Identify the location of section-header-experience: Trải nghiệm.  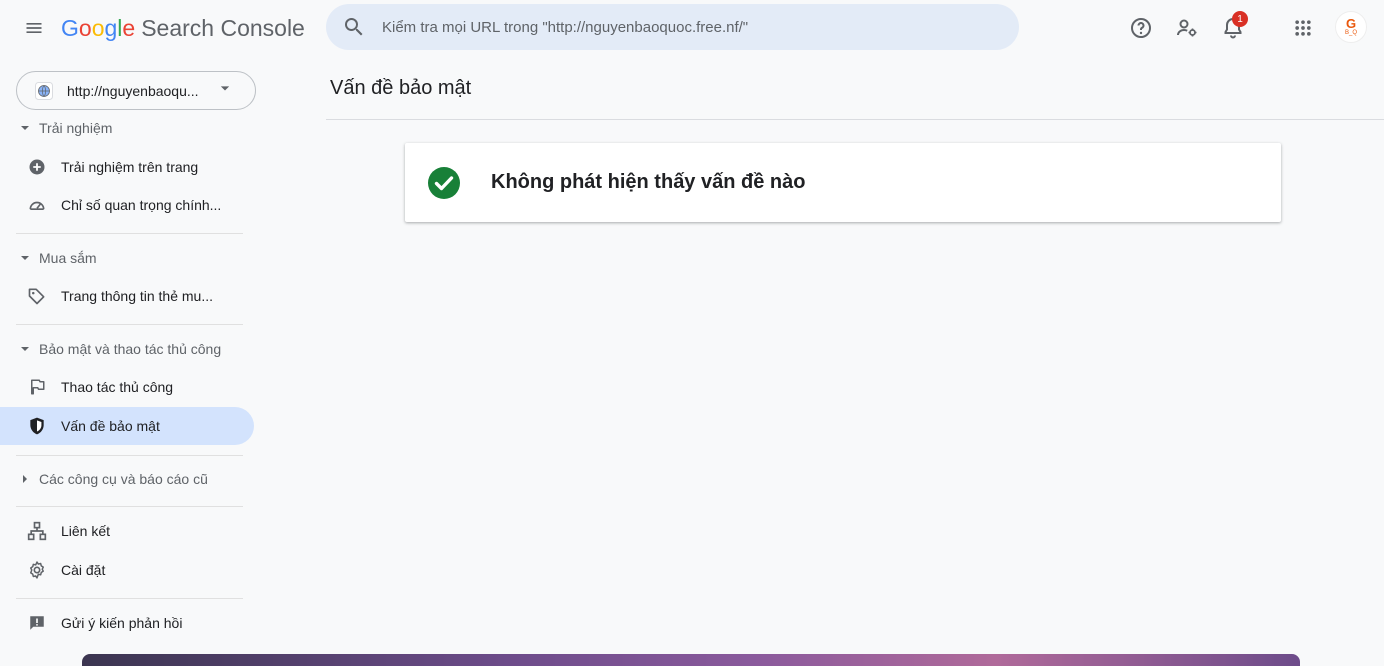
(65, 128).